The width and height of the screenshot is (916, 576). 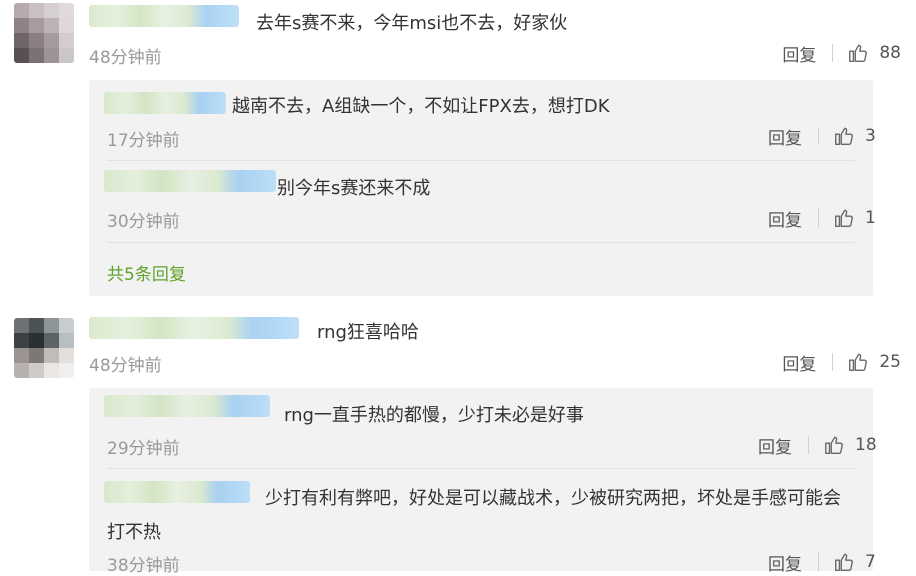 I want to click on reply-actions: 回复 1, so click(x=824, y=218).